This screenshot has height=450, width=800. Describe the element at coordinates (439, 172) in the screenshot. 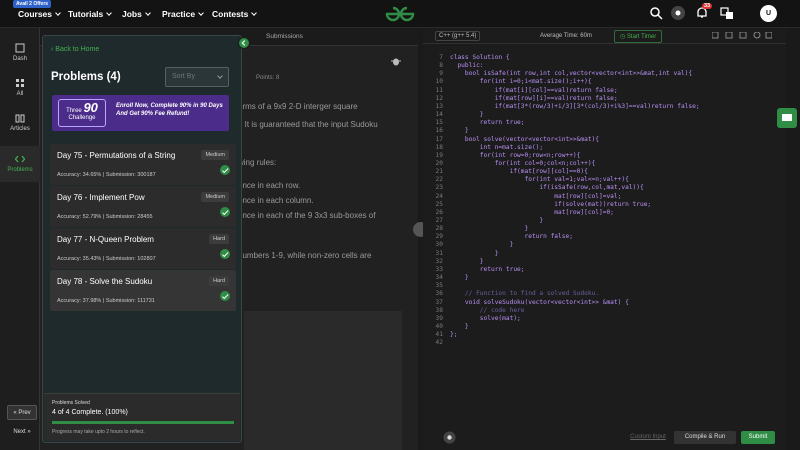

I see `line-number: 21` at that location.